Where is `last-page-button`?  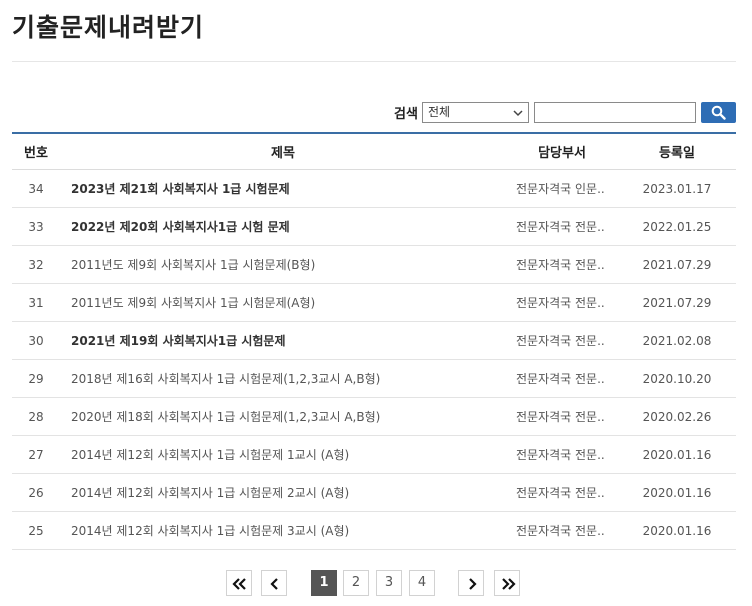
last-page-button is located at coordinates (507, 583).